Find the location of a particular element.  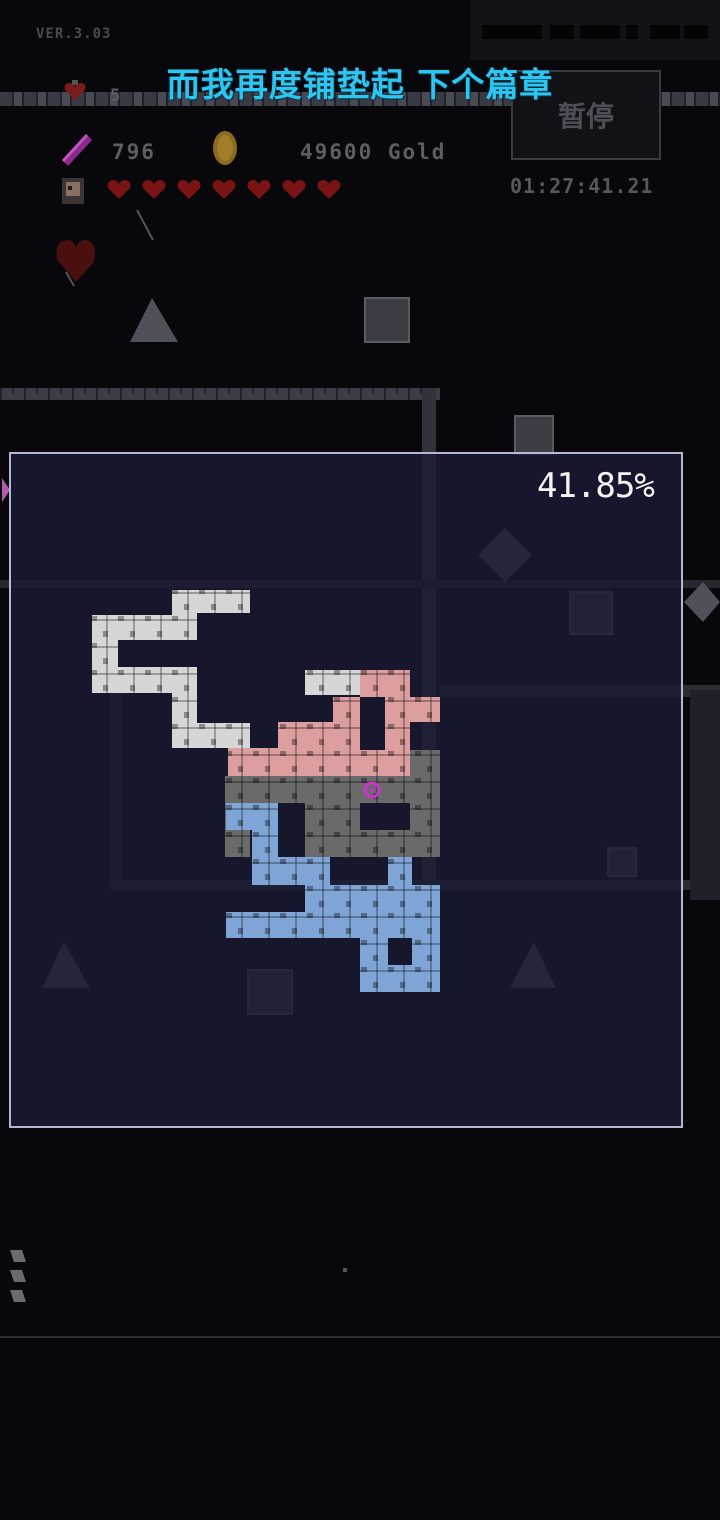

minimap-rooms is located at coordinates (266, 791).